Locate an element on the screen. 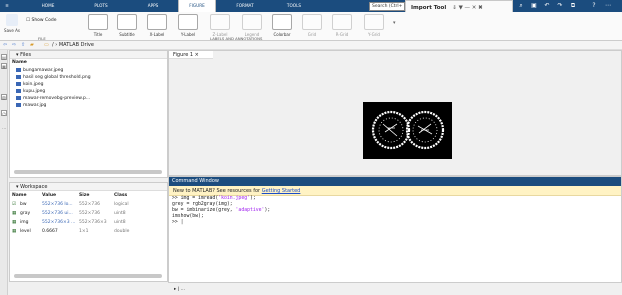 This screenshot has width=622, height=295. col-name: Name is located at coordinates (19, 195).